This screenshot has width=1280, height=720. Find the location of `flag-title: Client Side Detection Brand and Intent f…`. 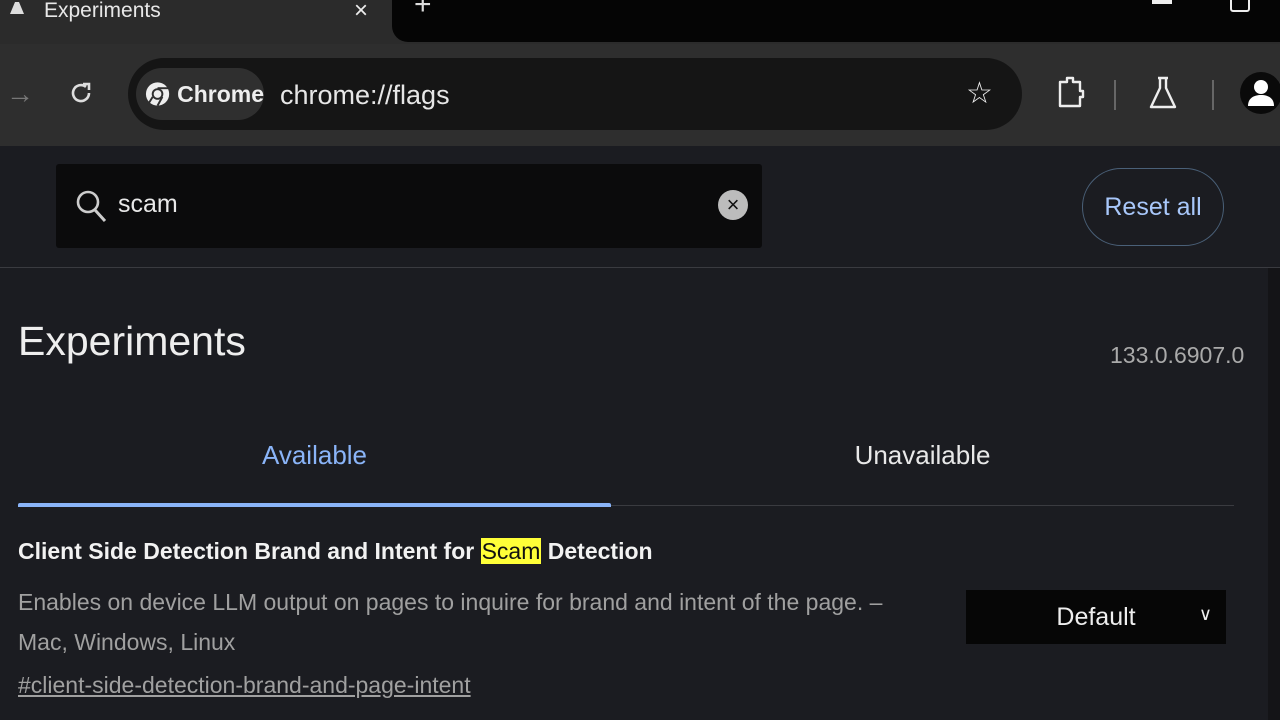

flag-title: Client Side Detection Brand and Intent f… is located at coordinates (335, 551).